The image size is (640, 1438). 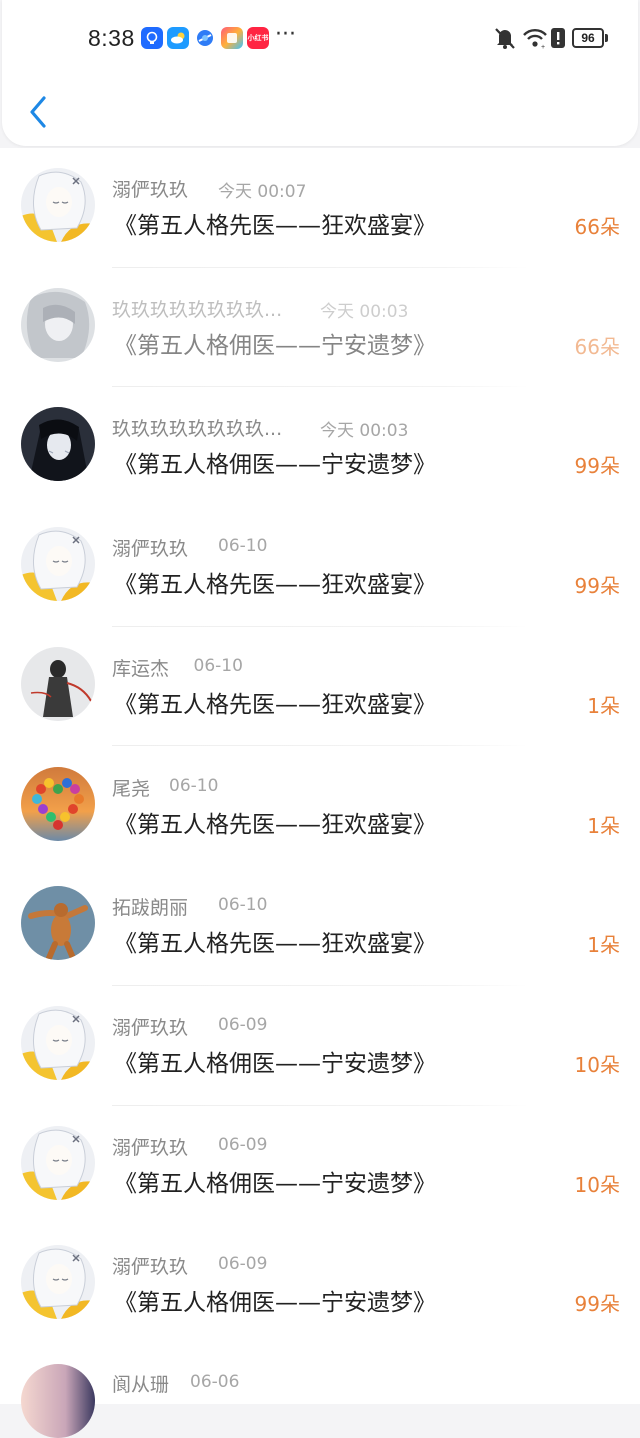 What do you see at coordinates (38, 112) in the screenshot?
I see `chevron-left-icon` at bounding box center [38, 112].